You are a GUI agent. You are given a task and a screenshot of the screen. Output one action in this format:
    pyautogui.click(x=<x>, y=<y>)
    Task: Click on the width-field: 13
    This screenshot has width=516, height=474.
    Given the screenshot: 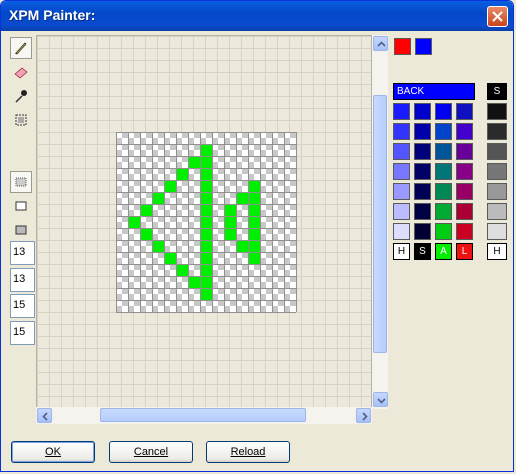 What is the action you would take?
    pyautogui.click(x=22, y=253)
    